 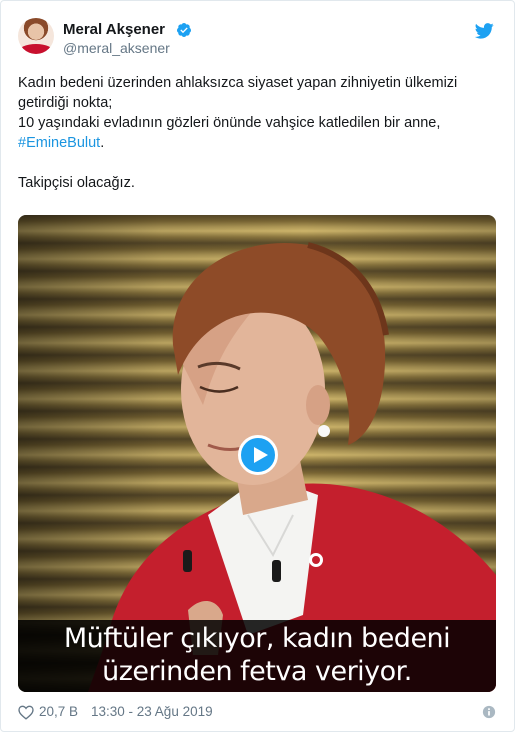 I want to click on verified-badge-icon, so click(x=183, y=30).